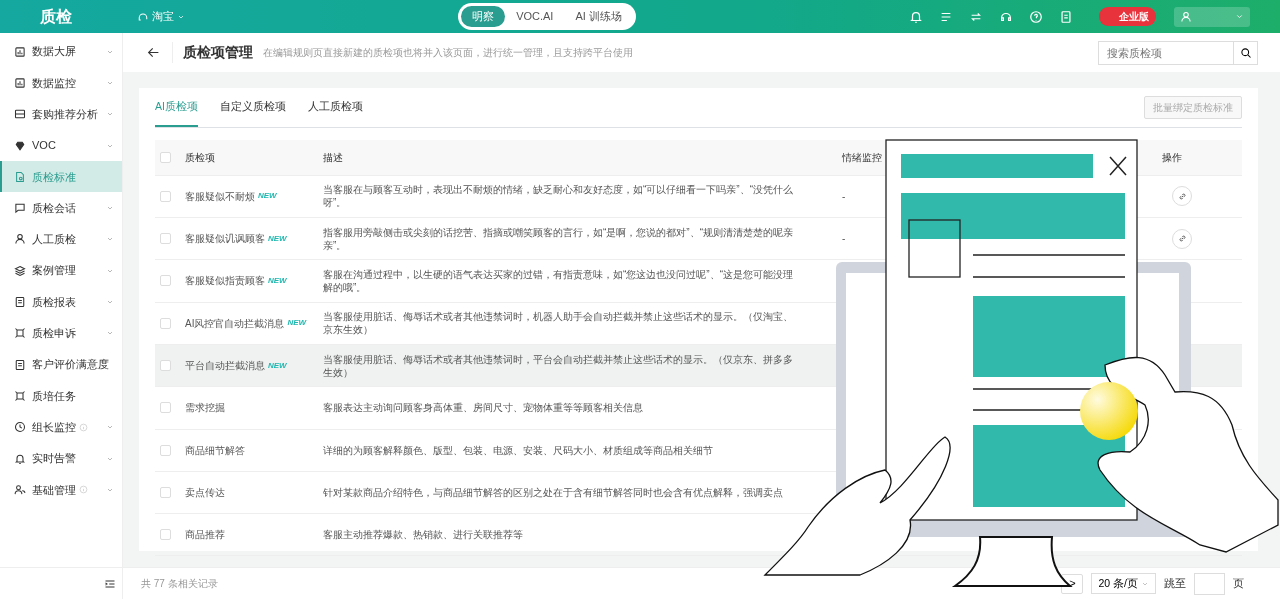 Image resolution: width=1280 pixels, height=599 pixels. What do you see at coordinates (518, 450) in the screenshot?
I see `table-cell-text: 详细的为顾客解释颜色、版型、包装、电源、安装、尺码大小、材质组成等商品相关细节` at bounding box center [518, 450].